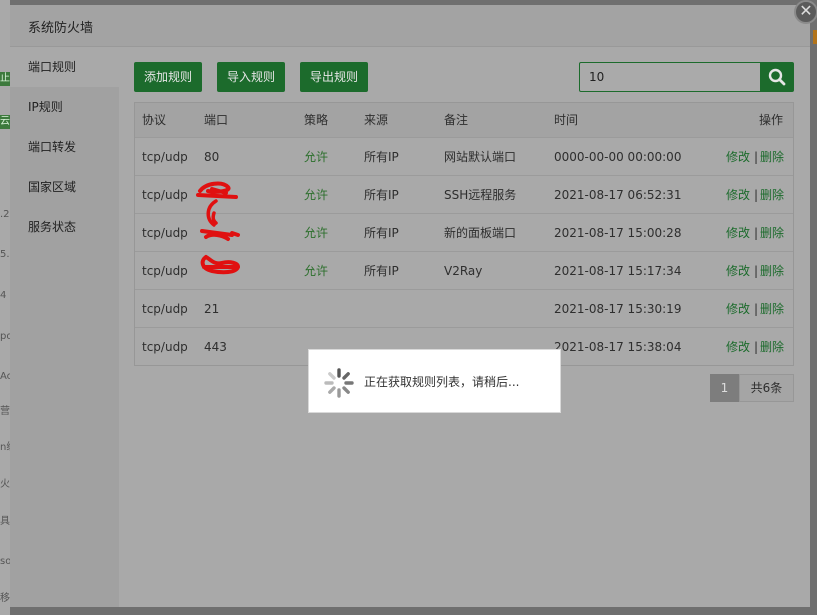 Image resolution: width=817 pixels, height=615 pixels. Describe the element at coordinates (618, 233) in the screenshot. I see `cell-time: 2021-08-17 15:00:28` at that location.